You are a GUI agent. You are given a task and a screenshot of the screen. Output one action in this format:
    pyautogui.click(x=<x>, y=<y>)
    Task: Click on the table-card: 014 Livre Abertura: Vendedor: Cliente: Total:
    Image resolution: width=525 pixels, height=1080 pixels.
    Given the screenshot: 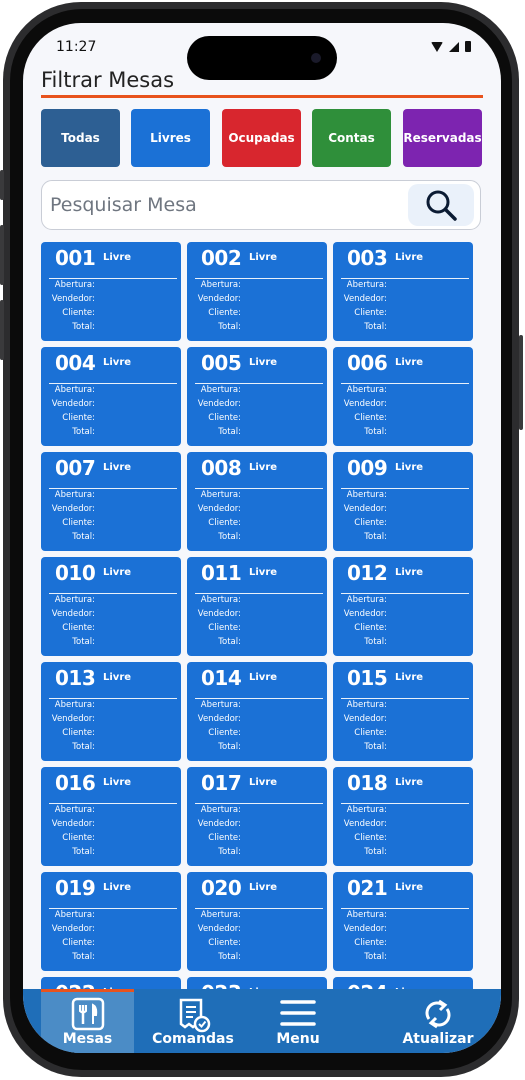 What is the action you would take?
    pyautogui.click(x=257, y=711)
    